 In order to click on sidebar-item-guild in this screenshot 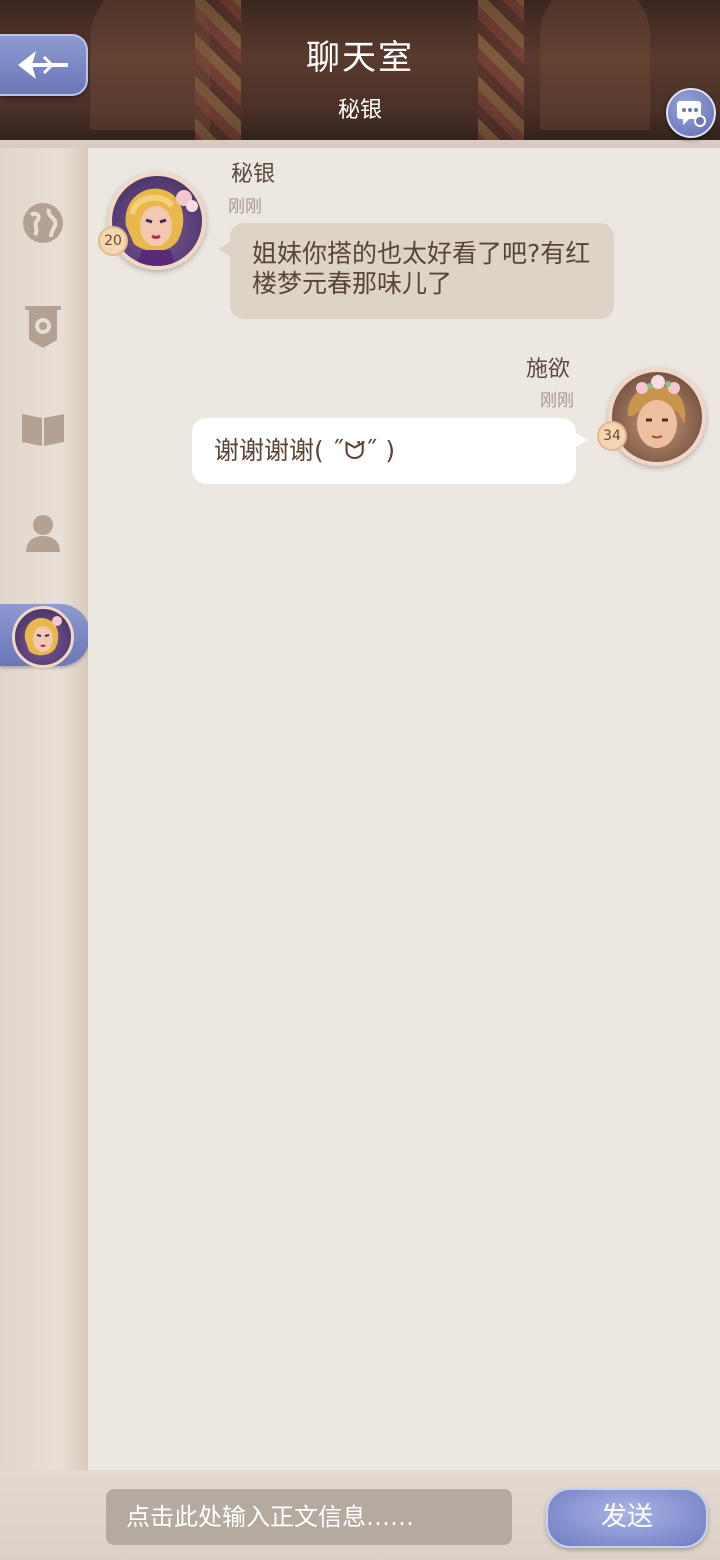, I will do `click(43, 327)`.